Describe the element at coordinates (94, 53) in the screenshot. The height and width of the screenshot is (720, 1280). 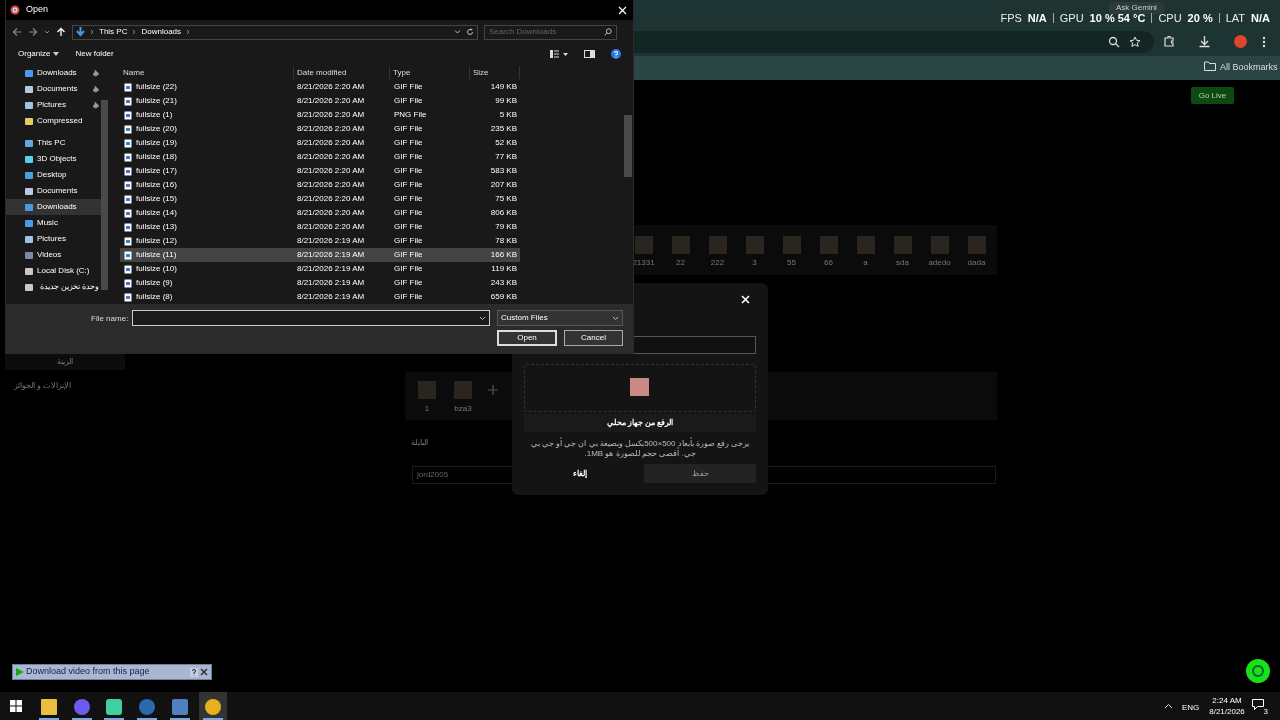
I see `new-folder-button: New folder` at that location.